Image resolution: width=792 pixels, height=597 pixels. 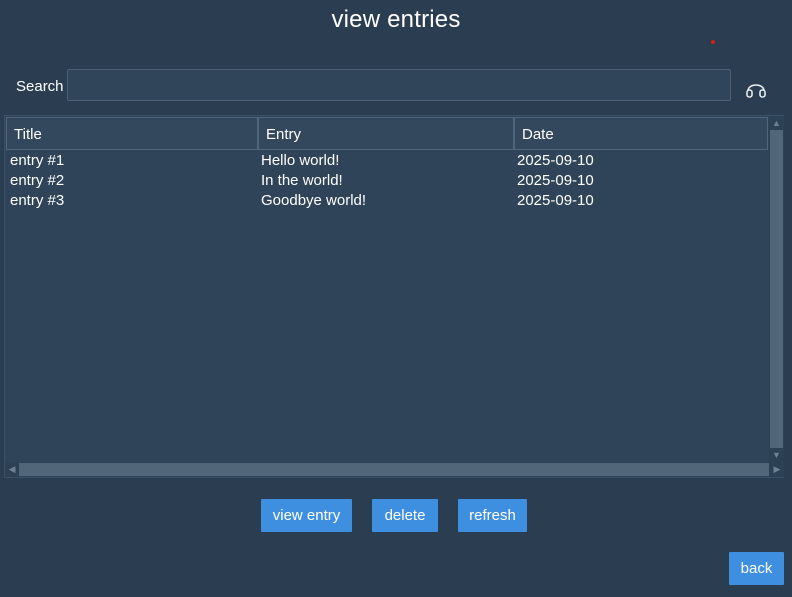 I want to click on cell-entry: In the world!, so click(x=302, y=180).